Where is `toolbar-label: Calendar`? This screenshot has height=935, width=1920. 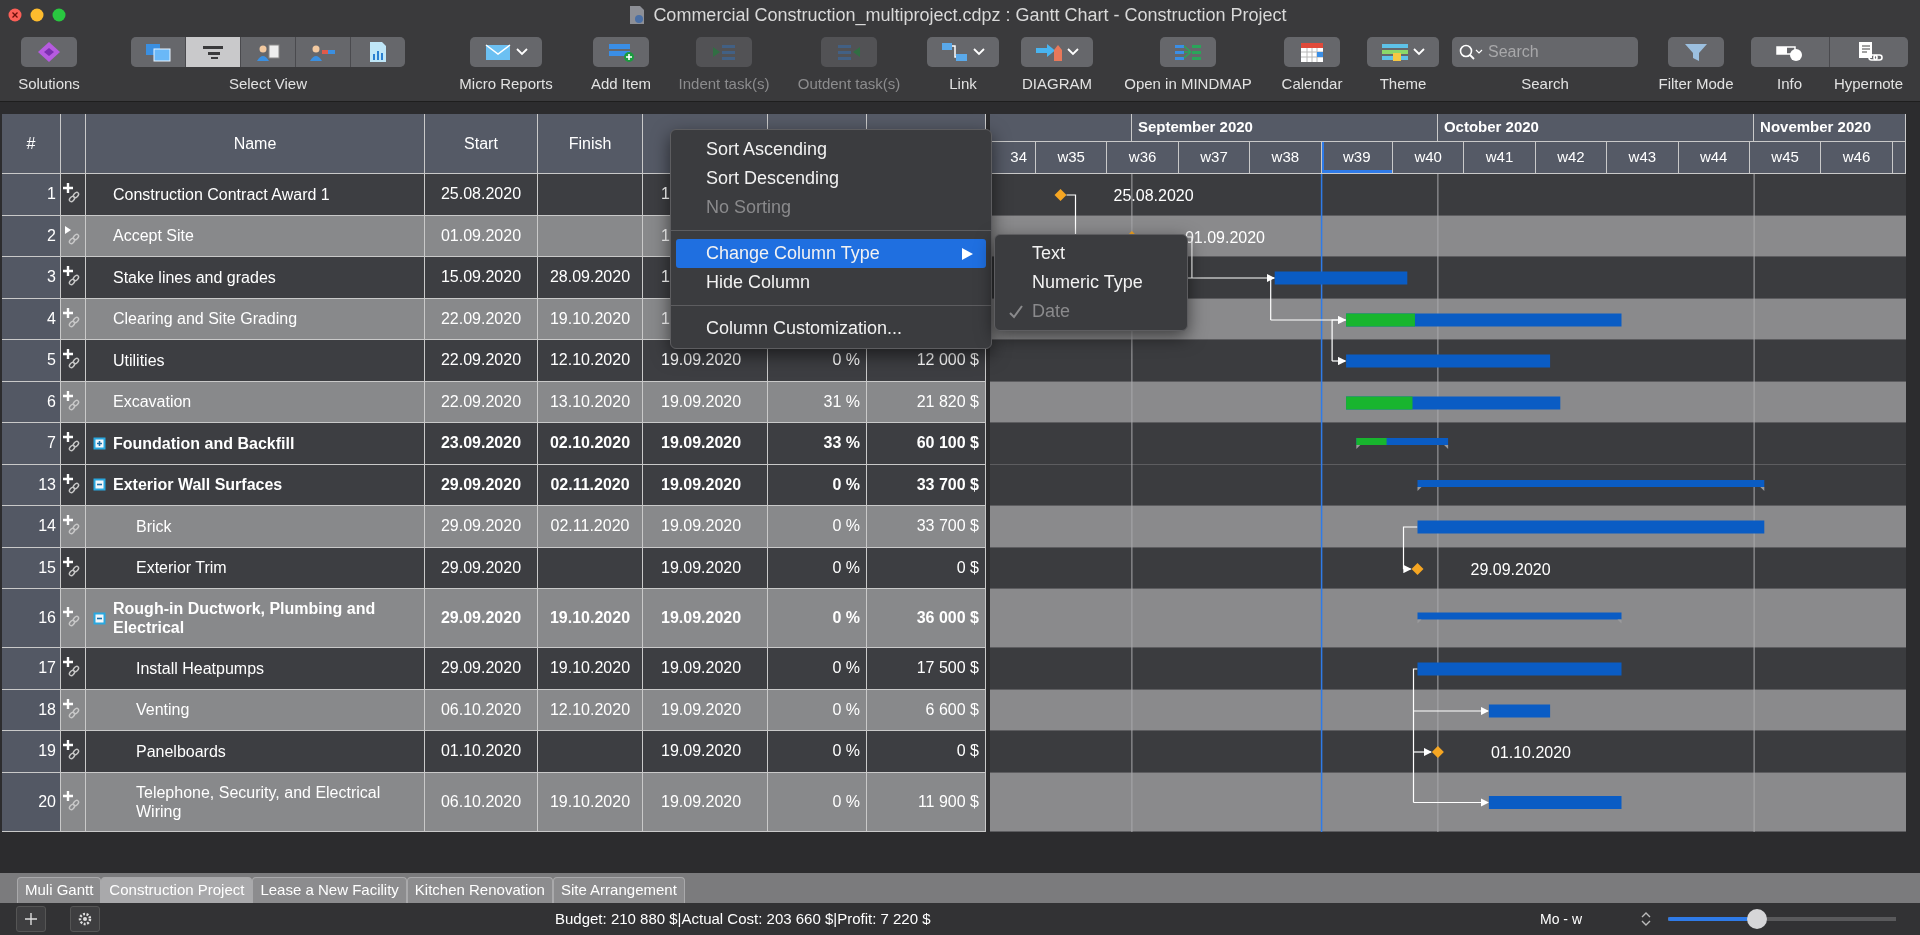
toolbar-label: Calendar is located at coordinates (1312, 84).